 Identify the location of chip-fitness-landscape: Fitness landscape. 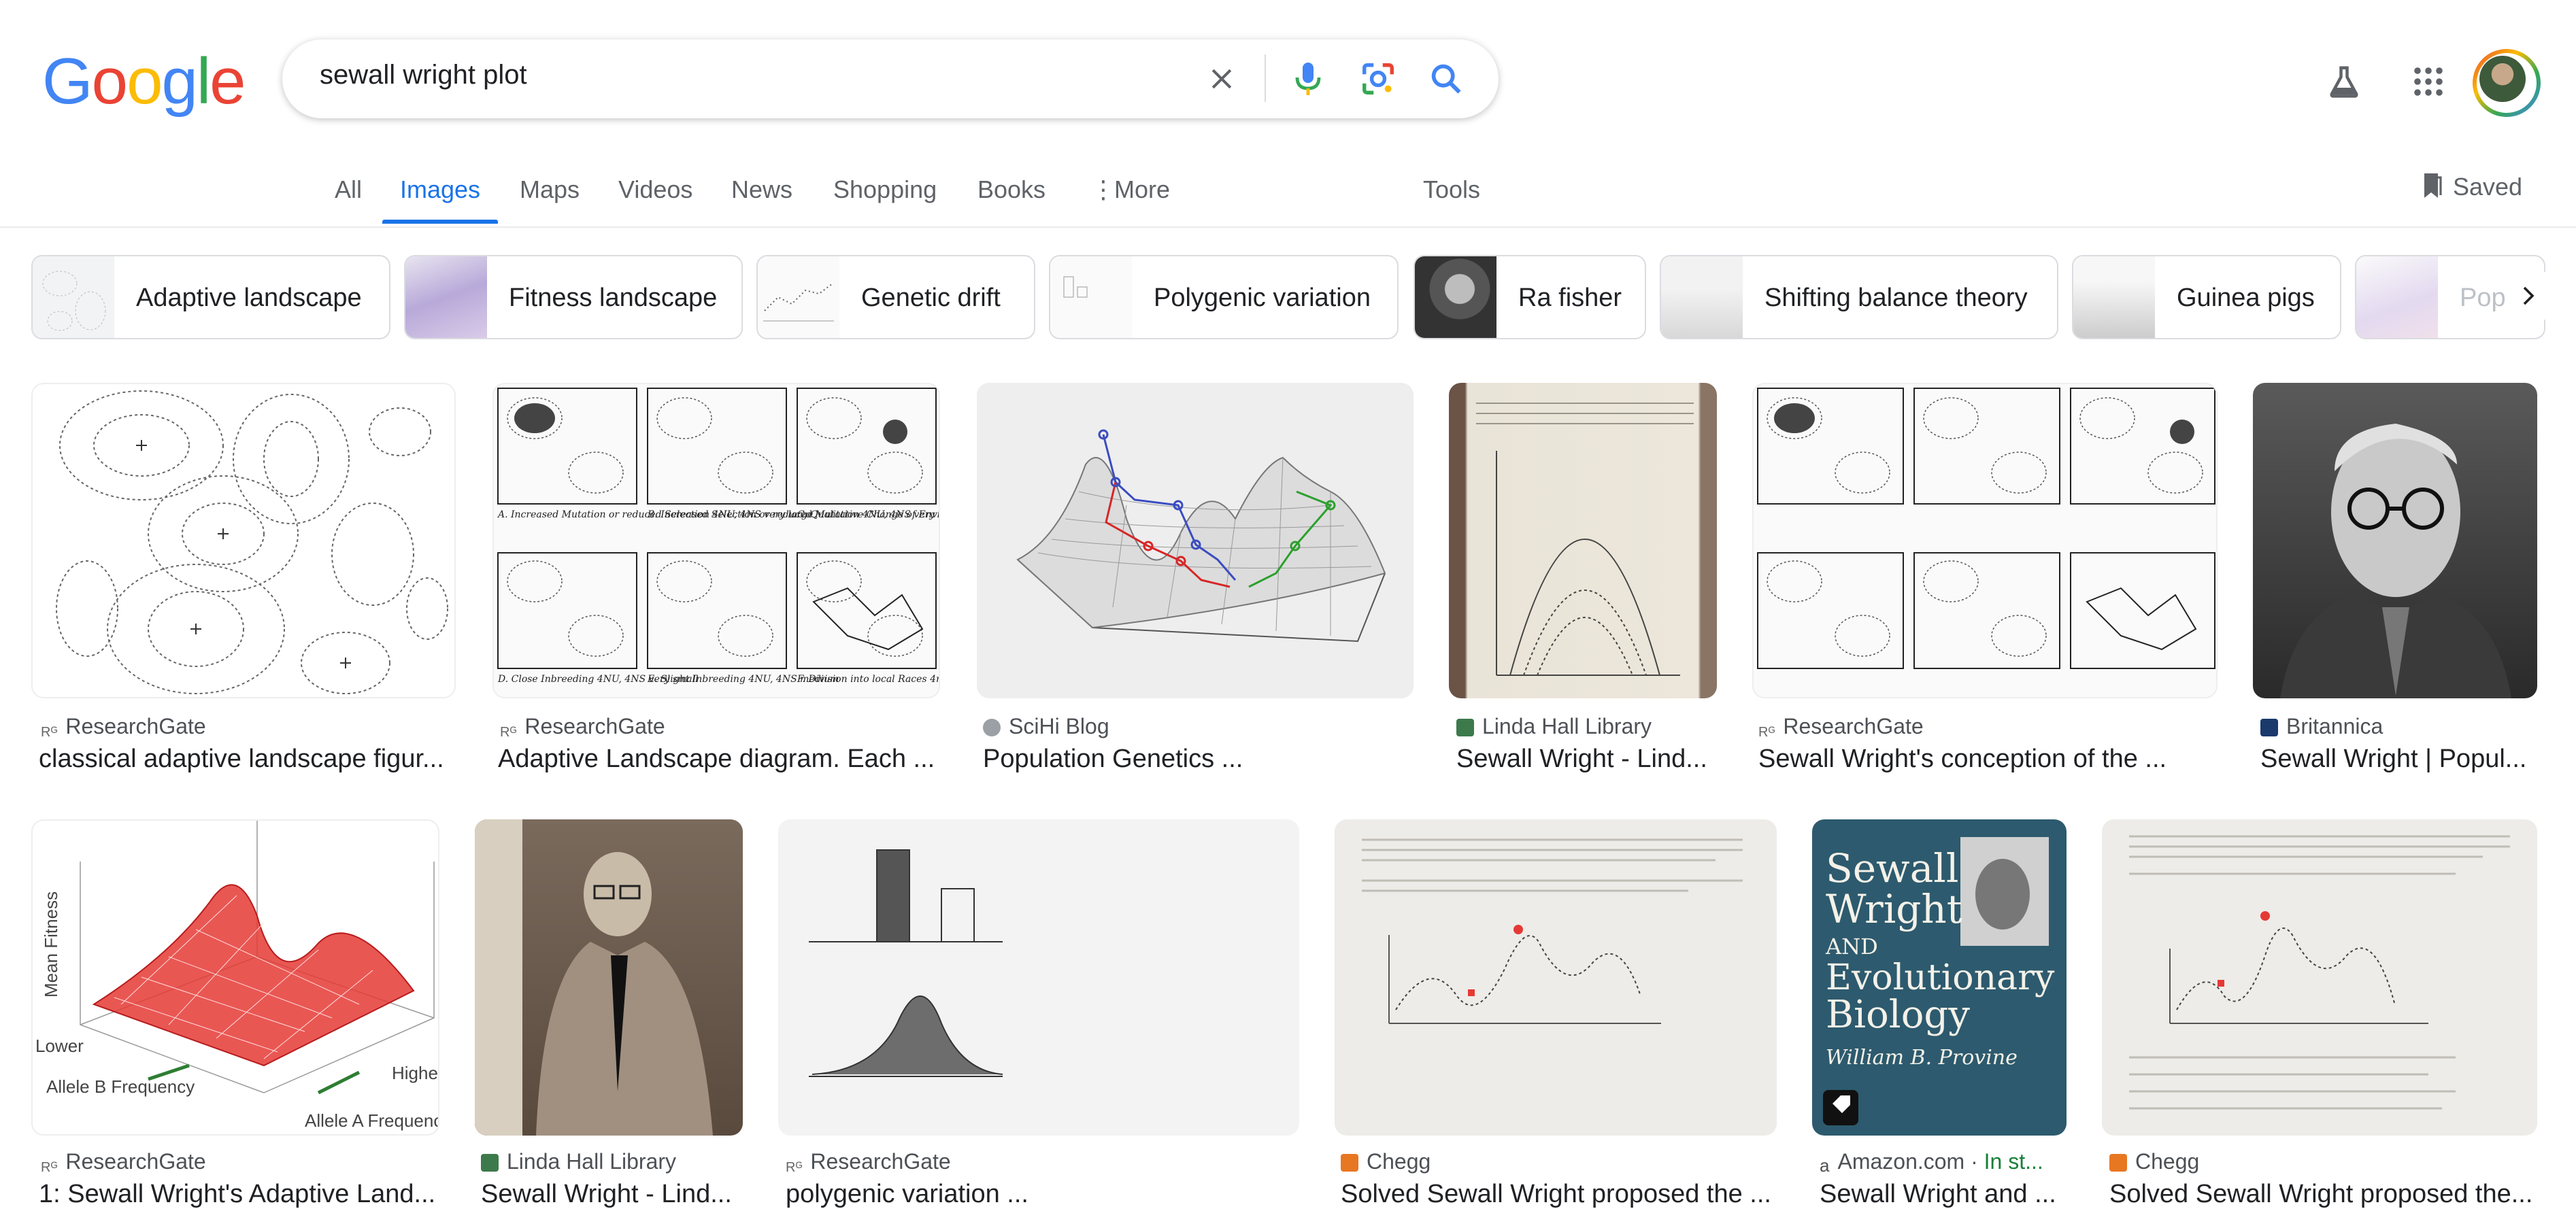
(573, 297).